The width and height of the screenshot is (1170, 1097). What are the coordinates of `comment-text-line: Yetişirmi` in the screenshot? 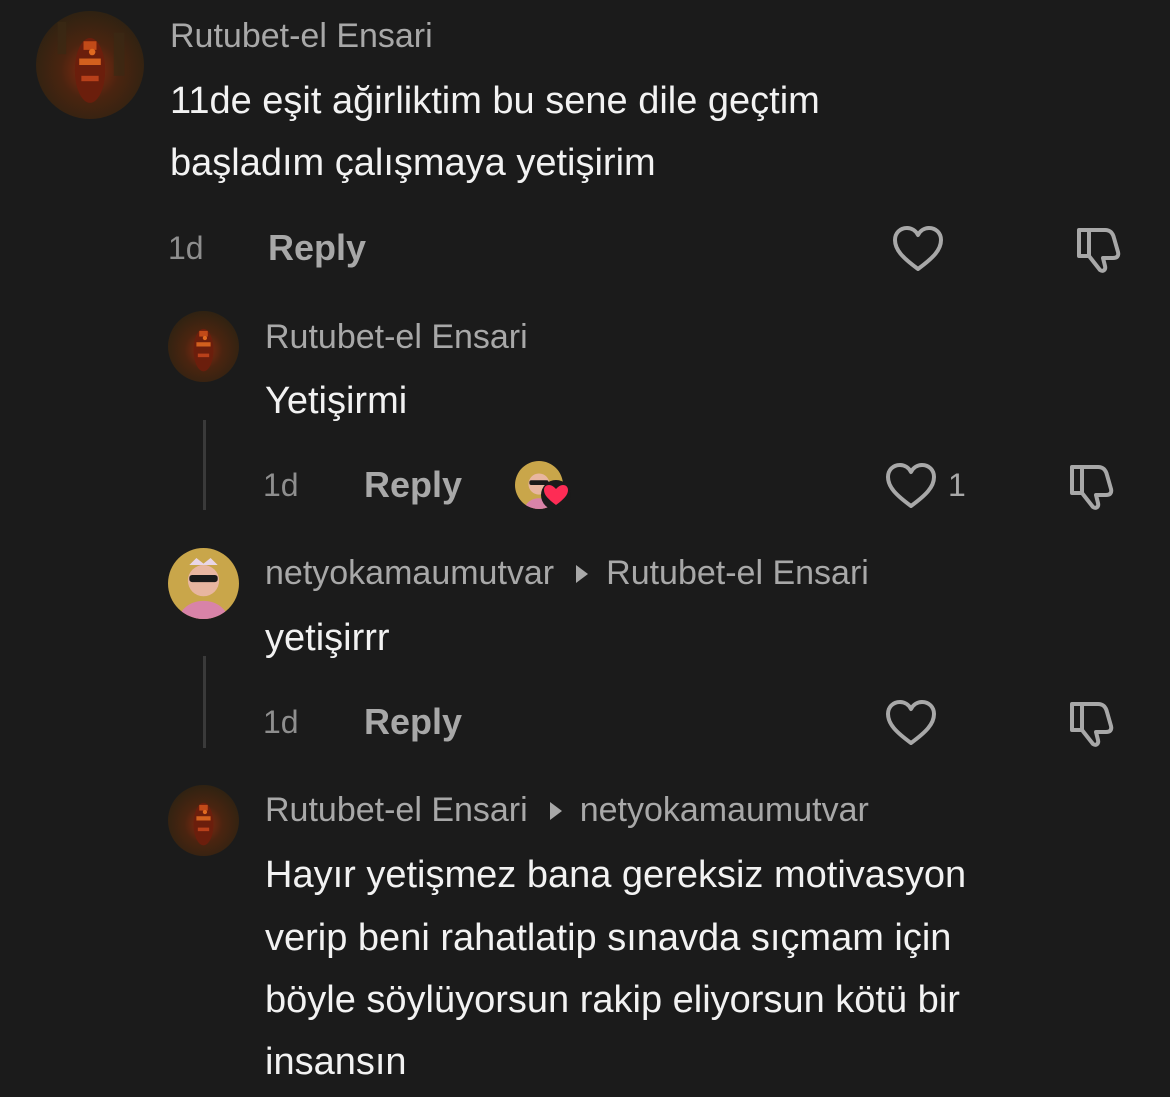 It's located at (336, 401).